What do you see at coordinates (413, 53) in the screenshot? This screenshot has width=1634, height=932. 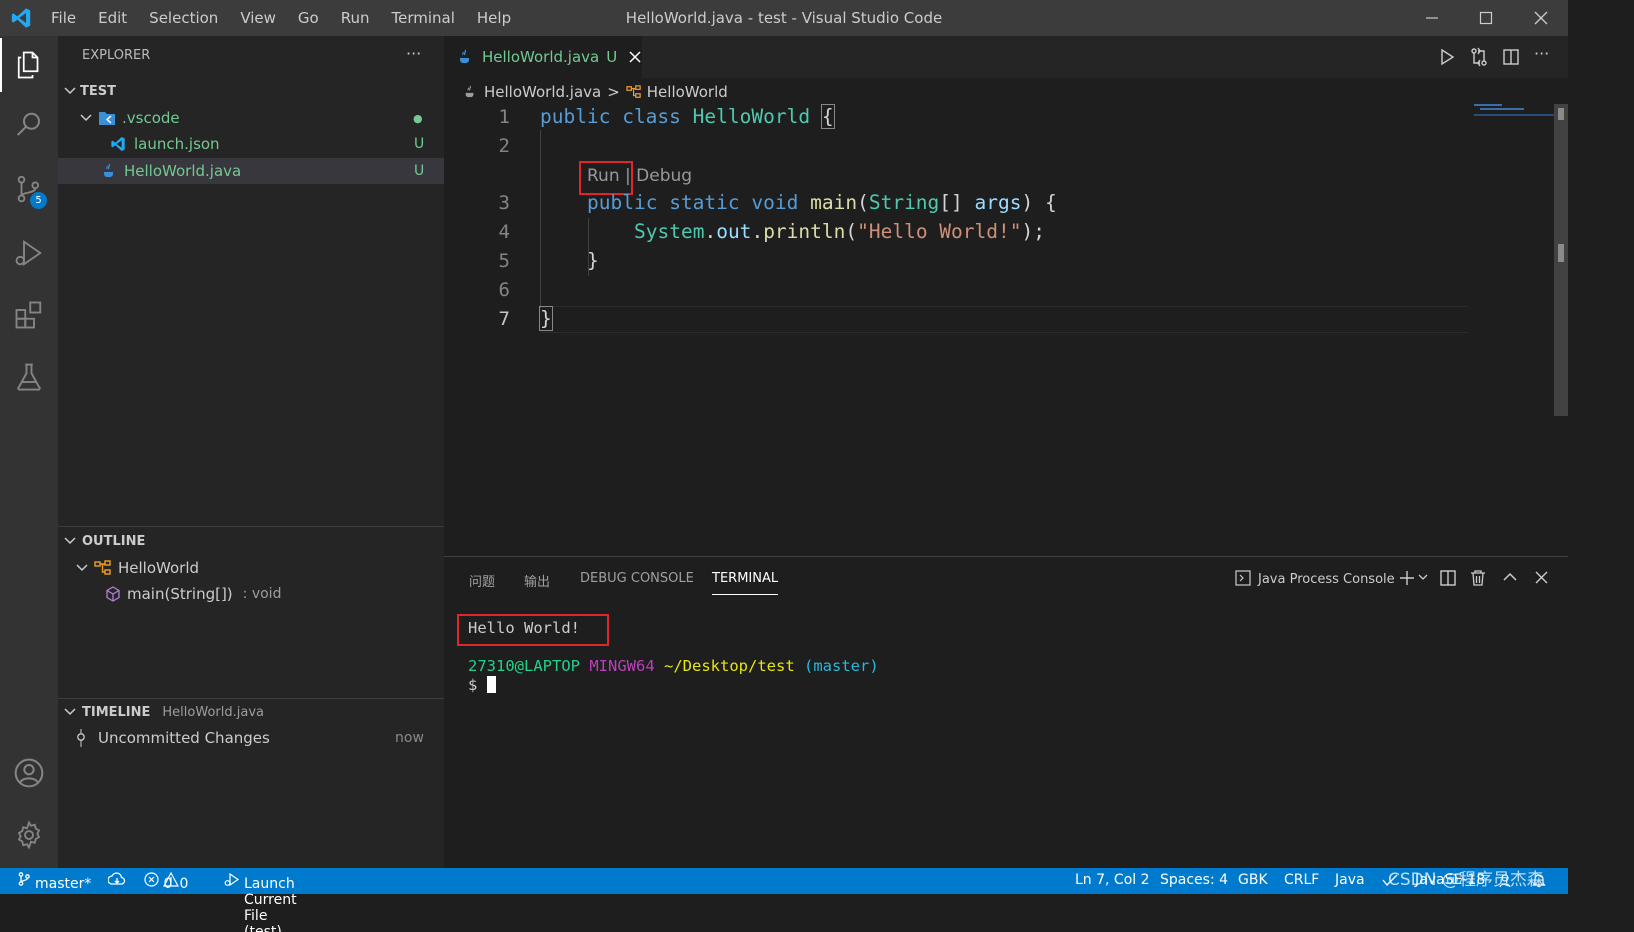 I see `explorer-more-button: ···` at bounding box center [413, 53].